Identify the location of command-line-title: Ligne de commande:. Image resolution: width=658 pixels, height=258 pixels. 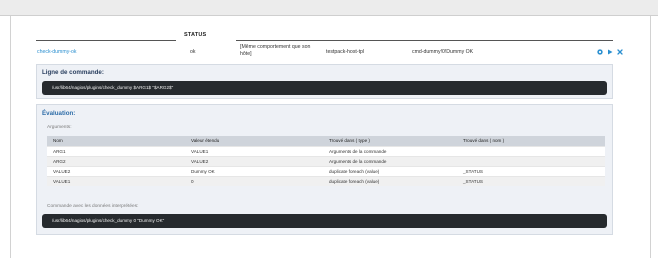
(73, 72).